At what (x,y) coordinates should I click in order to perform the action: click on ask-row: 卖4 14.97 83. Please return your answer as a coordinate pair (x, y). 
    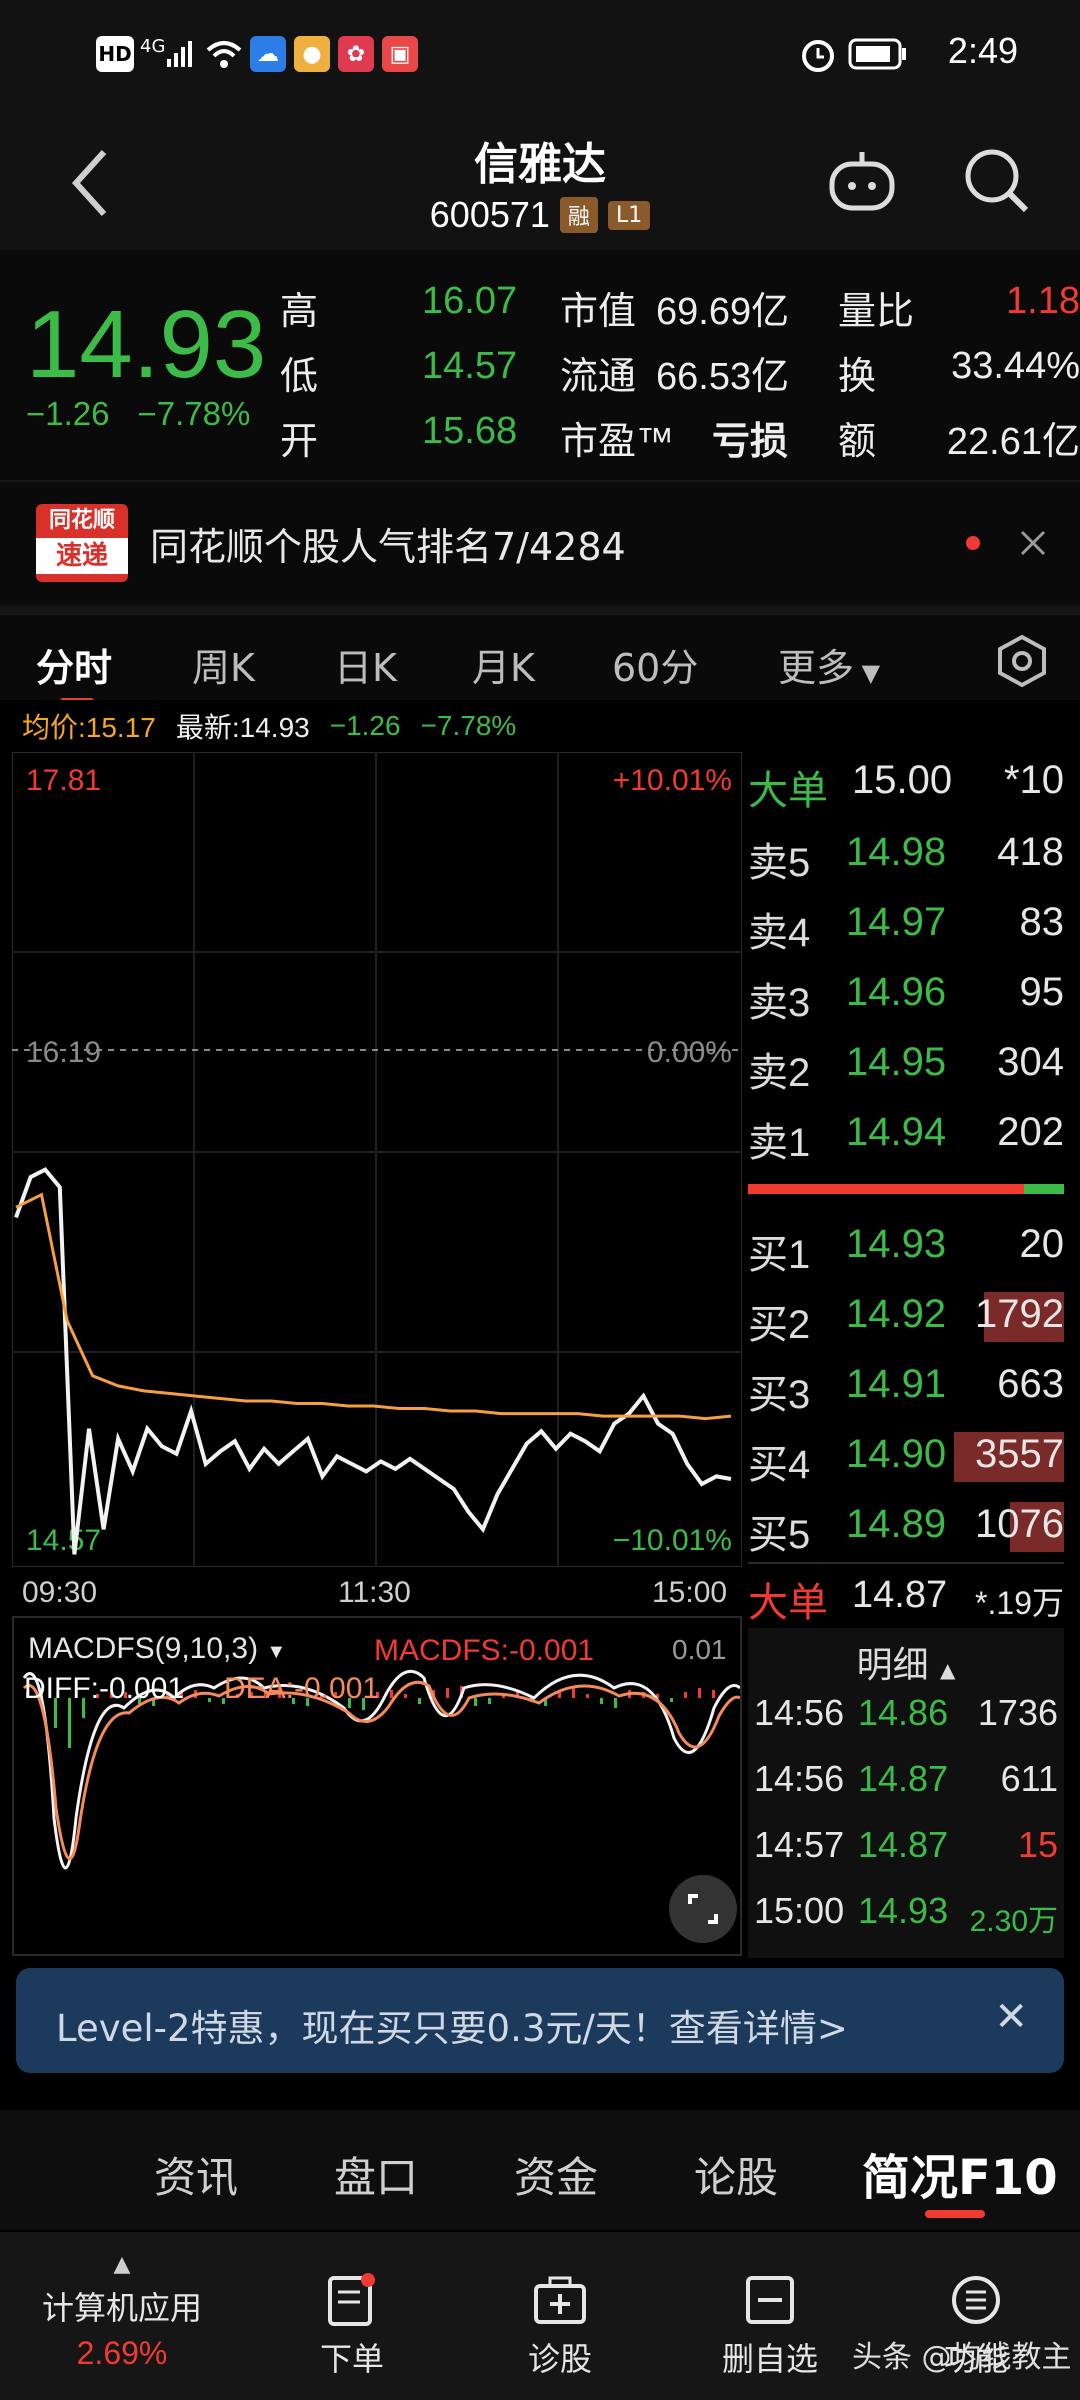
    Looking at the image, I should click on (906, 924).